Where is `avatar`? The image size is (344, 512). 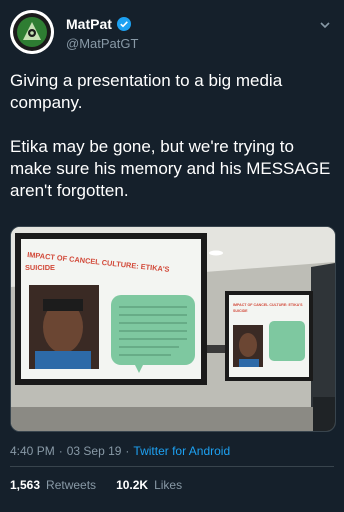
avatar is located at coordinates (32, 32).